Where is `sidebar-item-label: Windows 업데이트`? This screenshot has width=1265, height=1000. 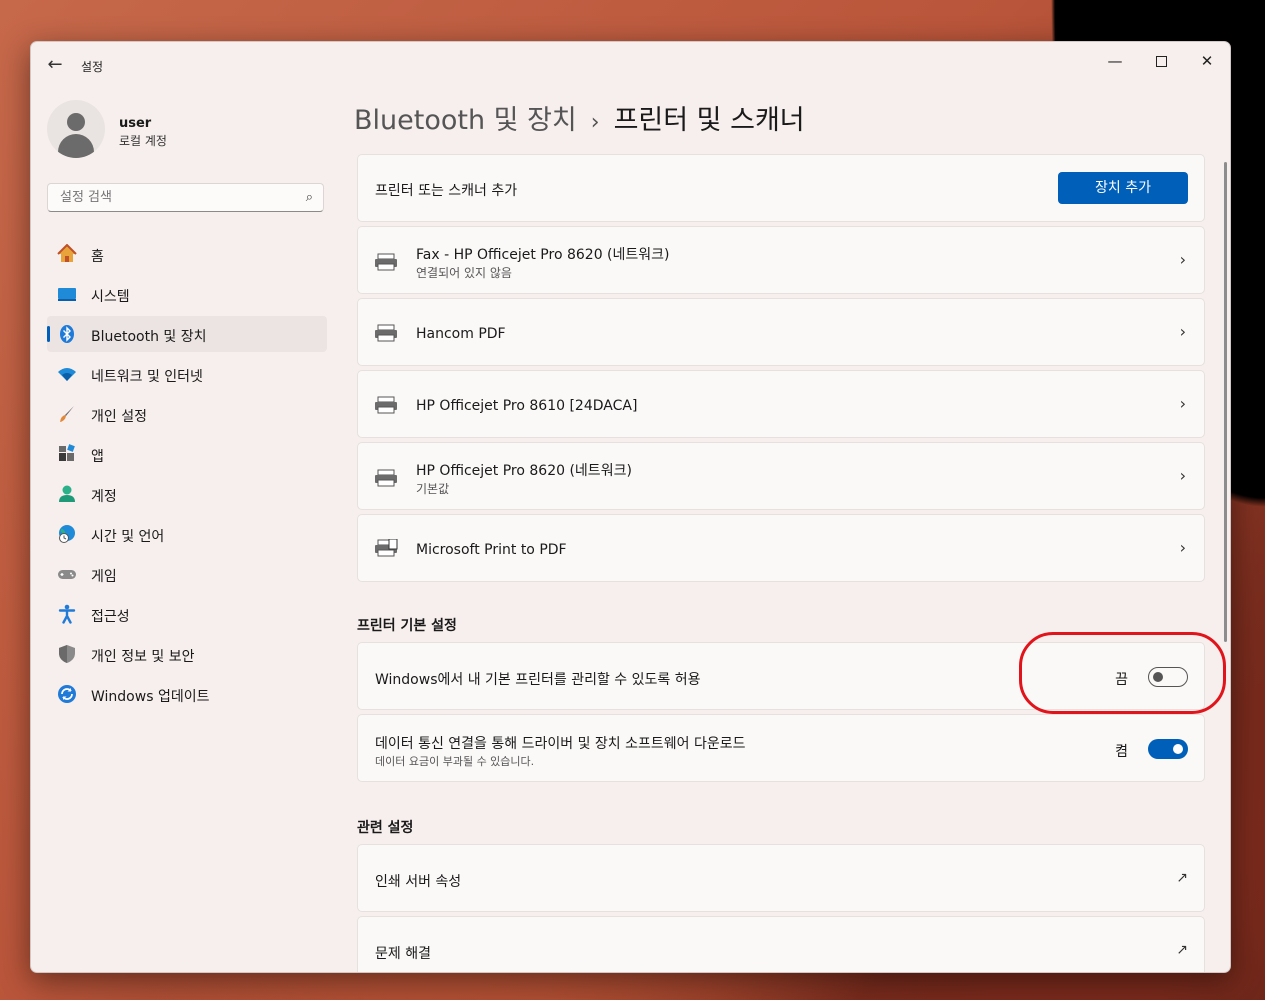
sidebar-item-label: Windows 업데이트 is located at coordinates (150, 697).